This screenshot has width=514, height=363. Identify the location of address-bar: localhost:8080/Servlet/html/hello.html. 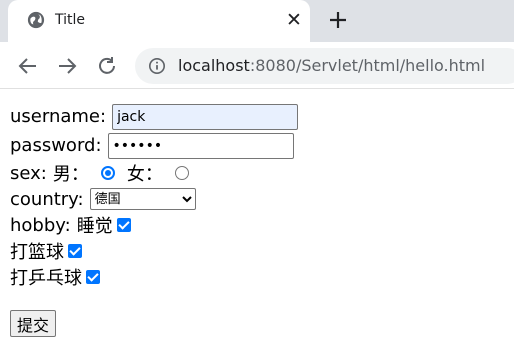
(324, 66).